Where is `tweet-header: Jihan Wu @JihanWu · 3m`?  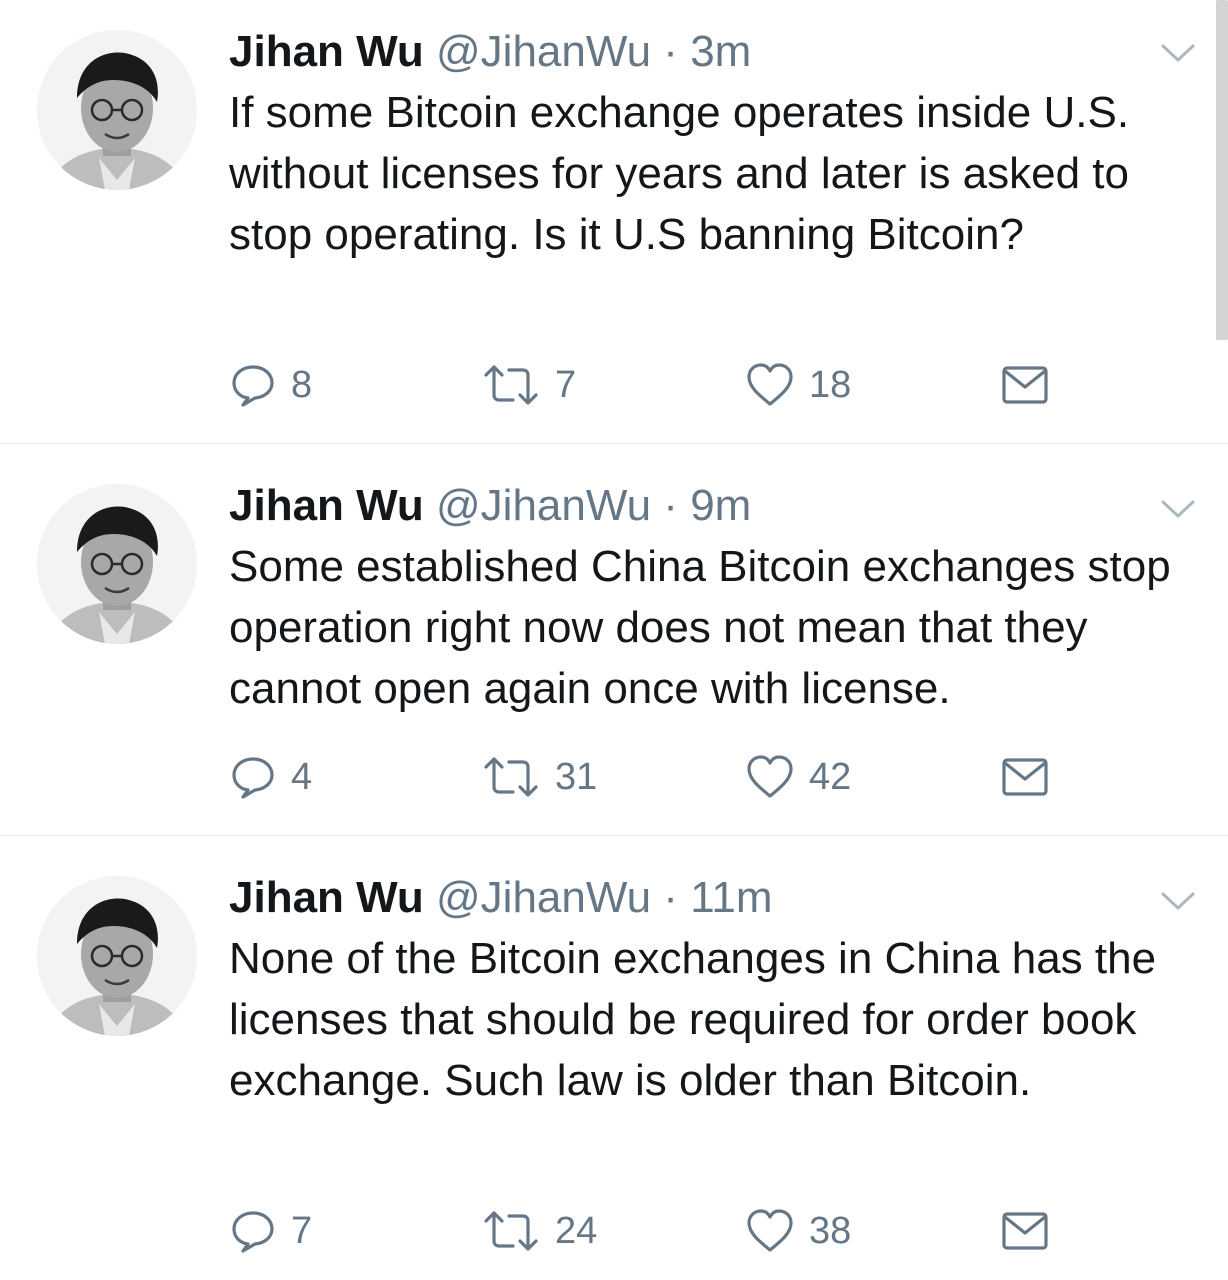 tweet-header: Jihan Wu @JihanWu · 3m is located at coordinates (490, 52).